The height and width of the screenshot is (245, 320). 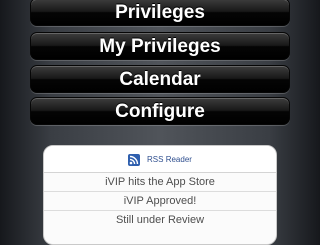 I want to click on rss-item-under-review: Still under Review, so click(x=160, y=220).